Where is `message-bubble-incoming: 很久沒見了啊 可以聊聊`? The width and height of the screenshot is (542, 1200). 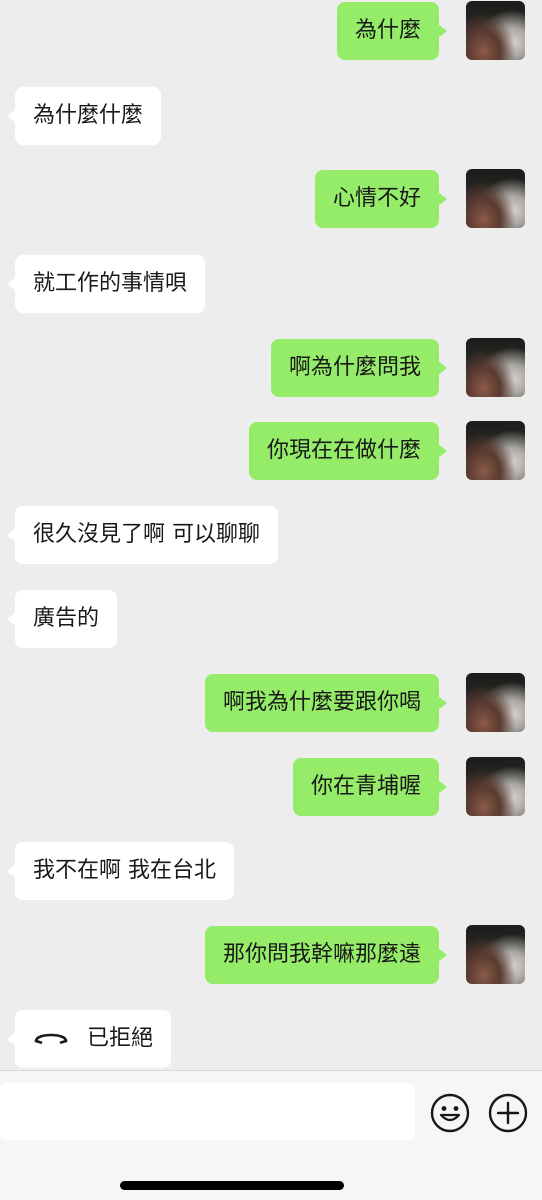 message-bubble-incoming: 很久沒見了啊 可以聊聊 is located at coordinates (142, 535).